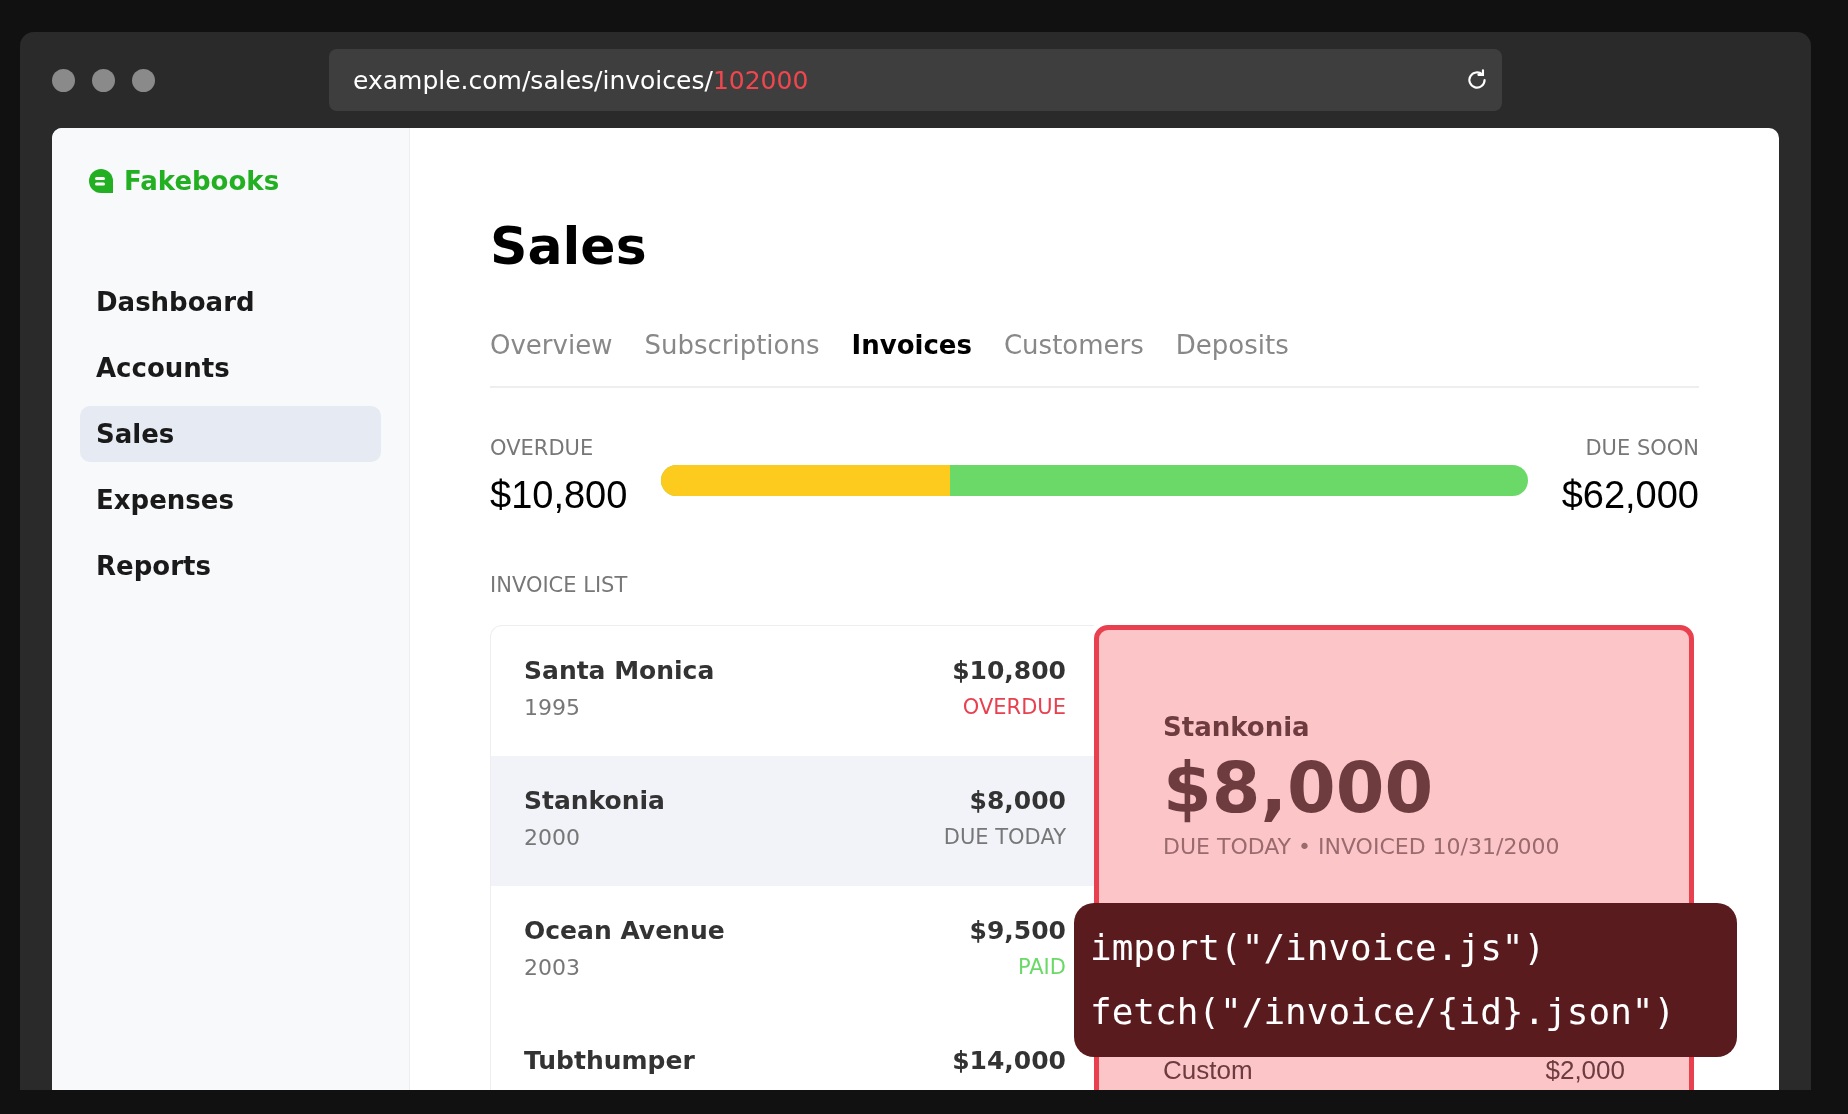  I want to click on invoice-amount: $8,000, so click(1017, 800).